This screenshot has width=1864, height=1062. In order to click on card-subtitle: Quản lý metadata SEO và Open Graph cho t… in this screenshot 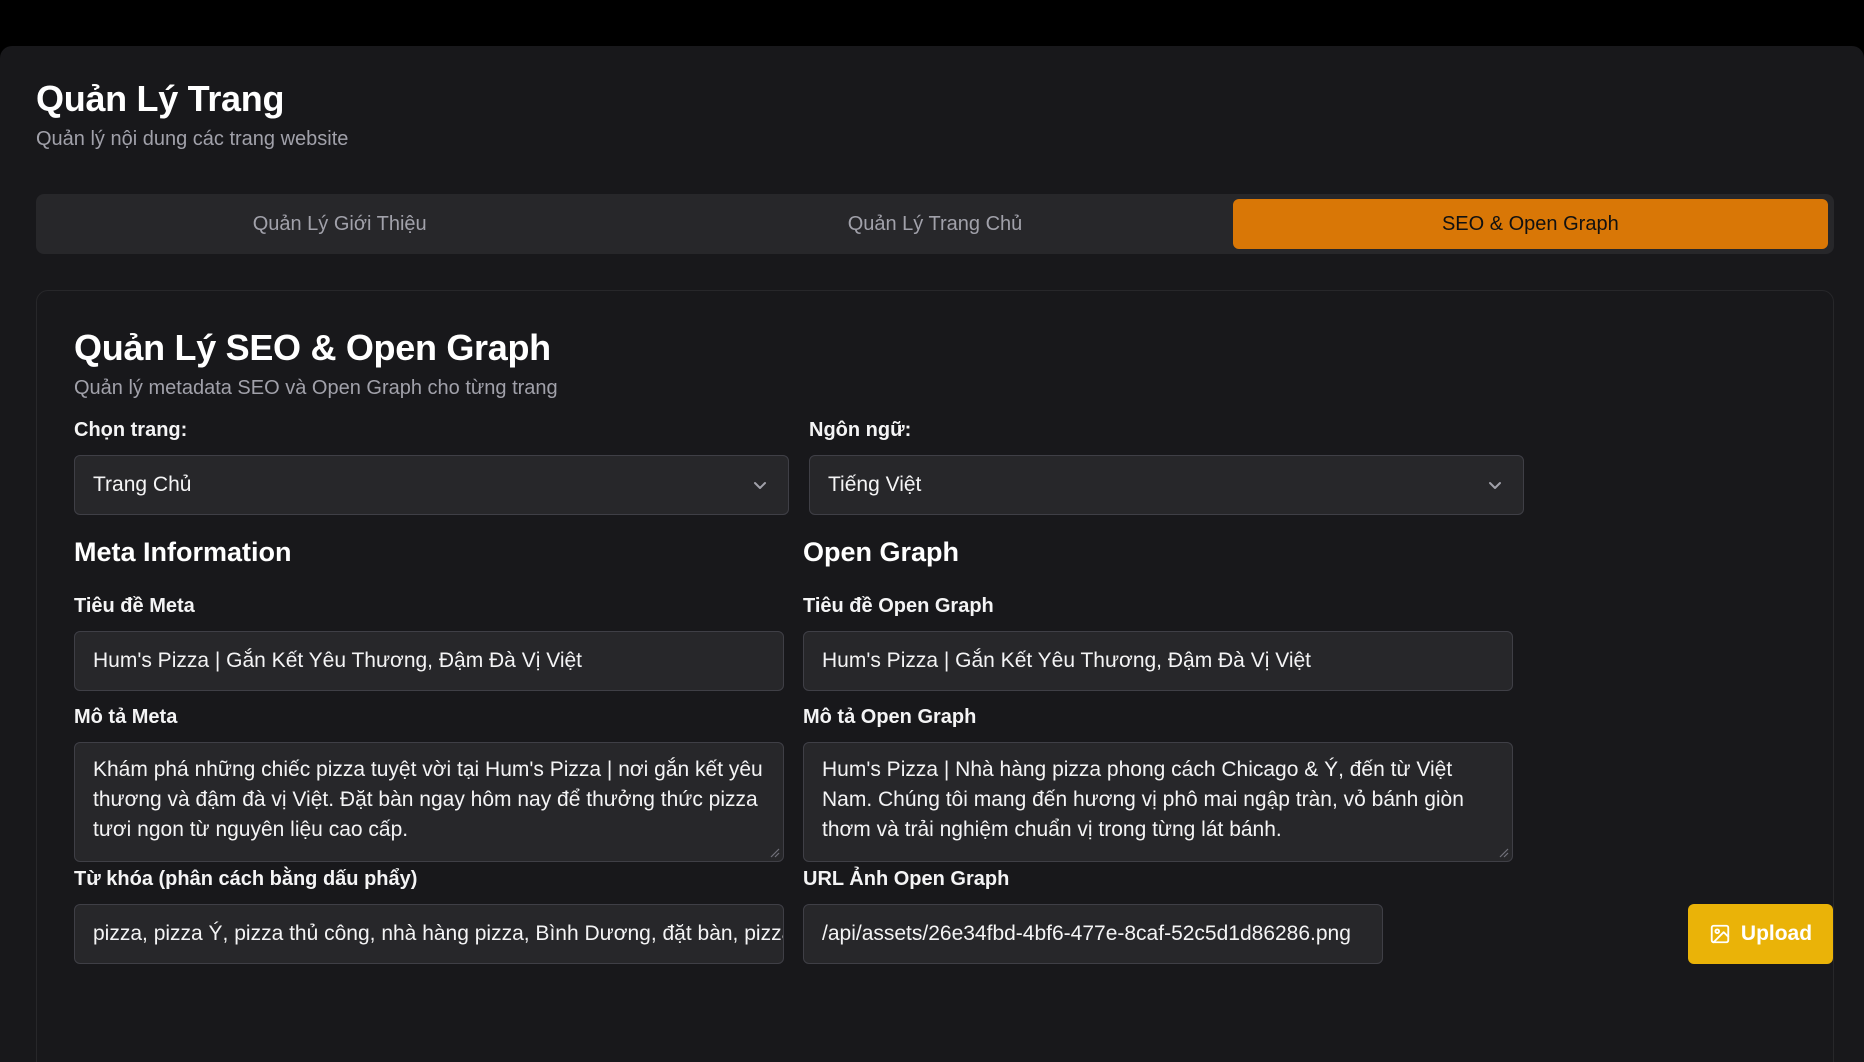, I will do `click(316, 388)`.